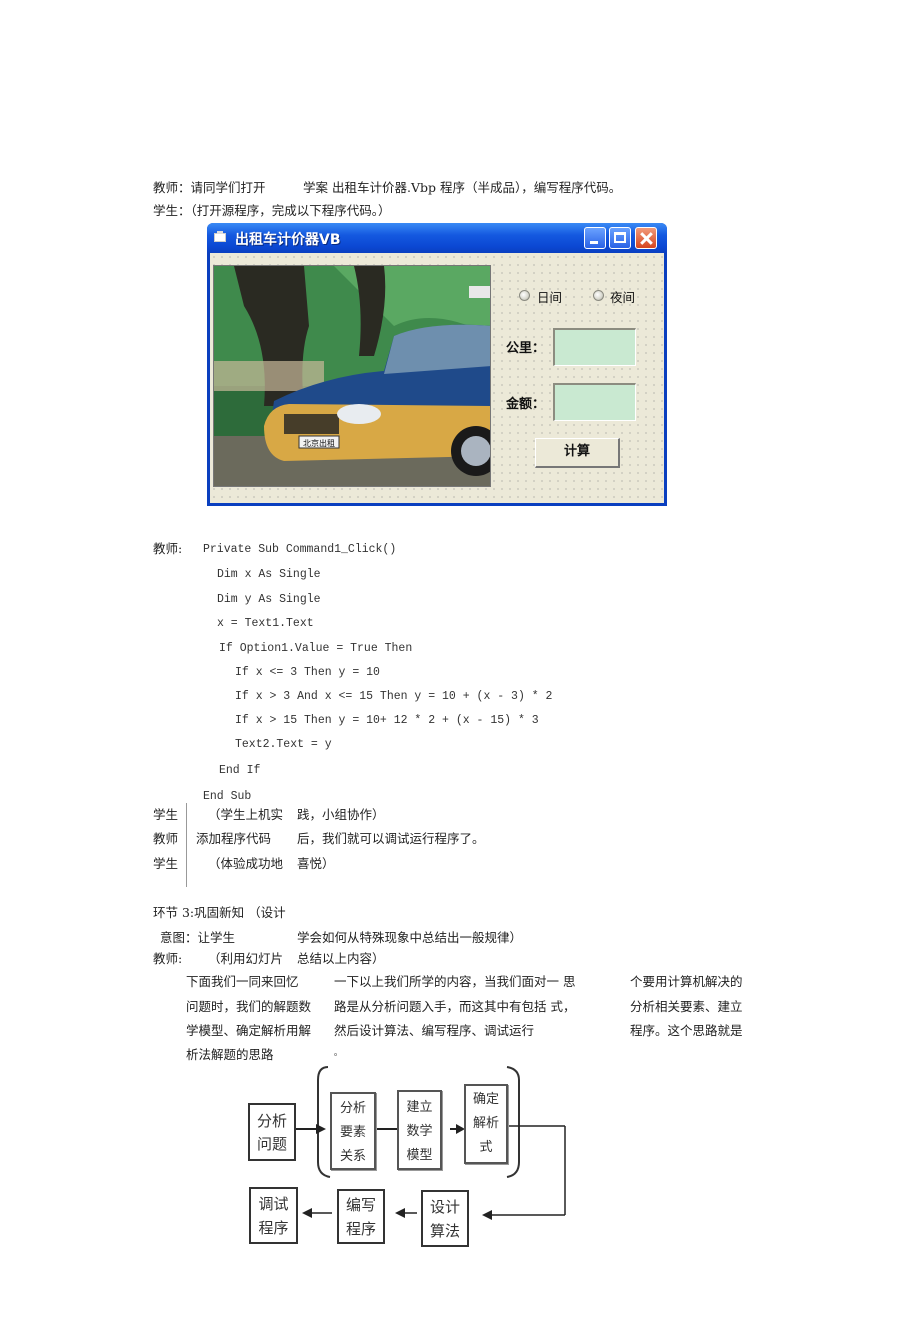  What do you see at coordinates (686, 981) in the screenshot?
I see `para-col3-line: 个要用计算机解决的` at bounding box center [686, 981].